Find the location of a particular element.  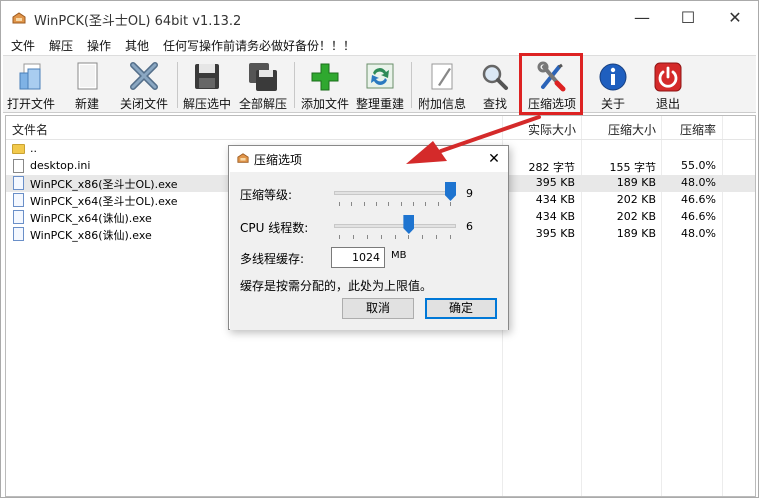

cpu-threads-thumb is located at coordinates (409, 224).